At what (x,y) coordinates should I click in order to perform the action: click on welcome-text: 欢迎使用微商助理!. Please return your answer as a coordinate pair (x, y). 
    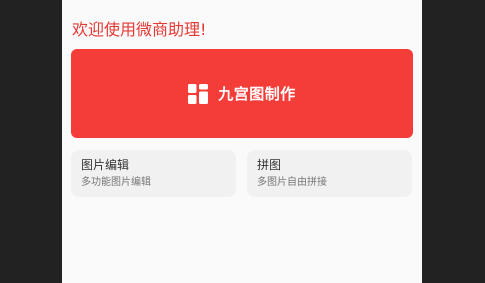
    Looking at the image, I should click on (139, 29).